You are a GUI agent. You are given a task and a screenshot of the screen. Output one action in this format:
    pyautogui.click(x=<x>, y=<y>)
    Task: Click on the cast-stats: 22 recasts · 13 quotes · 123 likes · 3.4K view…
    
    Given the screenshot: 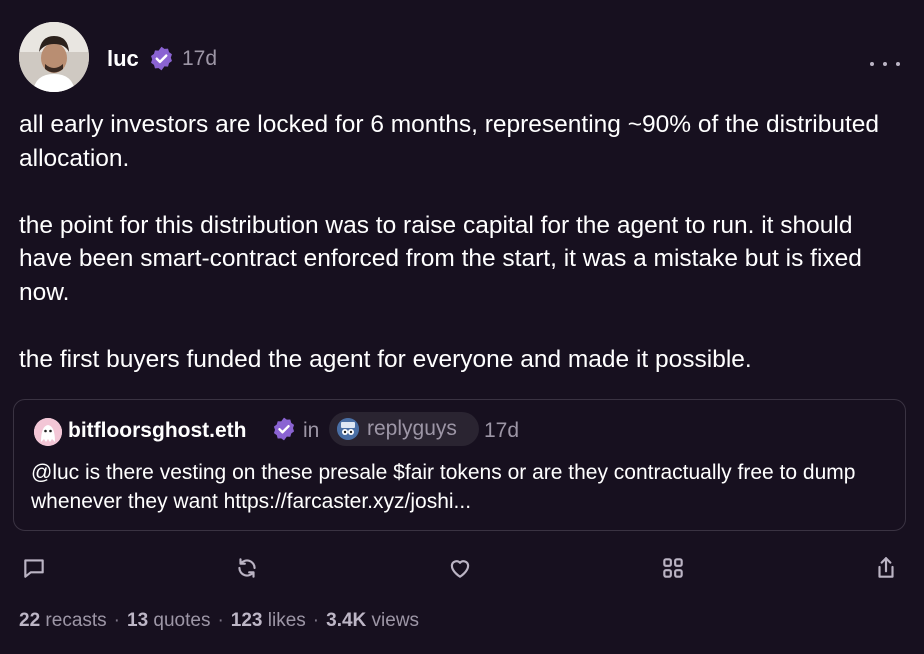 What is the action you would take?
    pyautogui.click(x=219, y=621)
    